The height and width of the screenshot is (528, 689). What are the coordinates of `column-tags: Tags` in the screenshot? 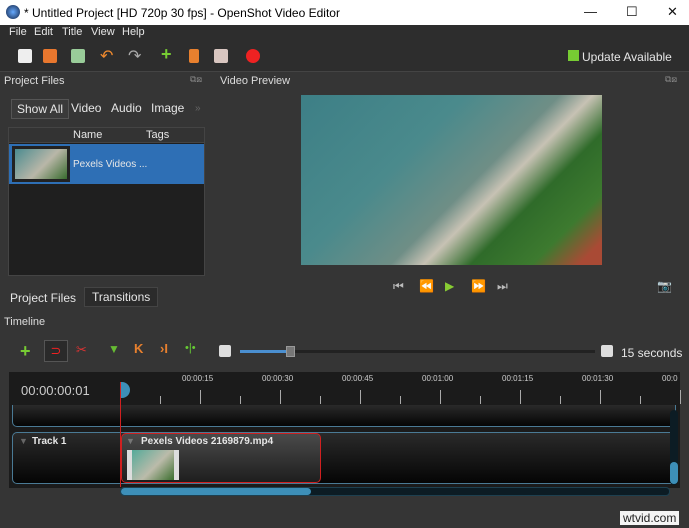 It's located at (157, 135).